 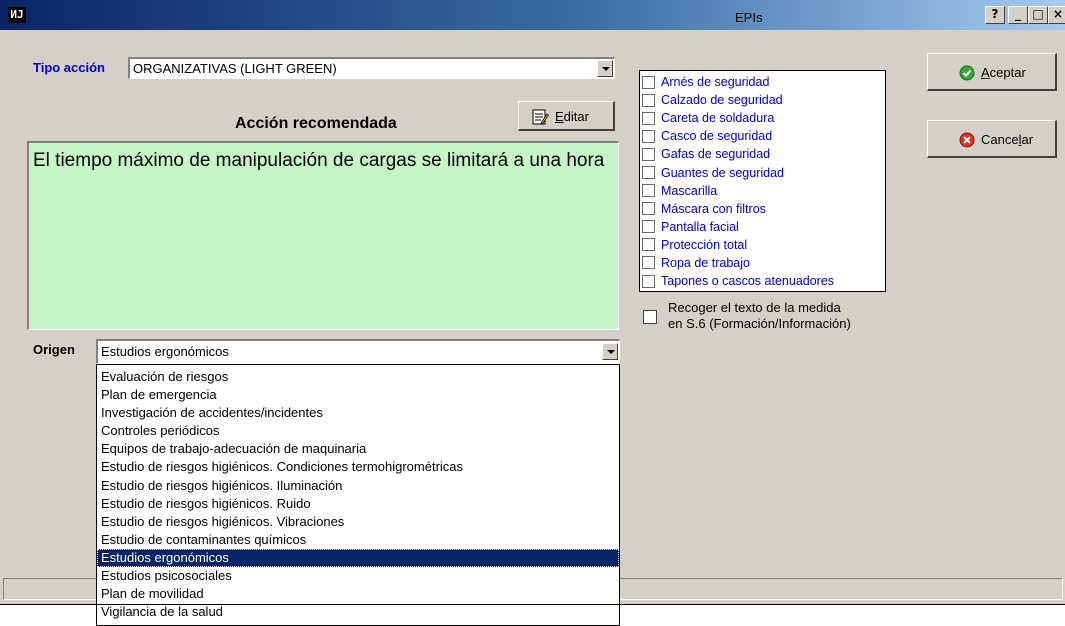 I want to click on app-icon: ИJ, so click(x=17, y=15).